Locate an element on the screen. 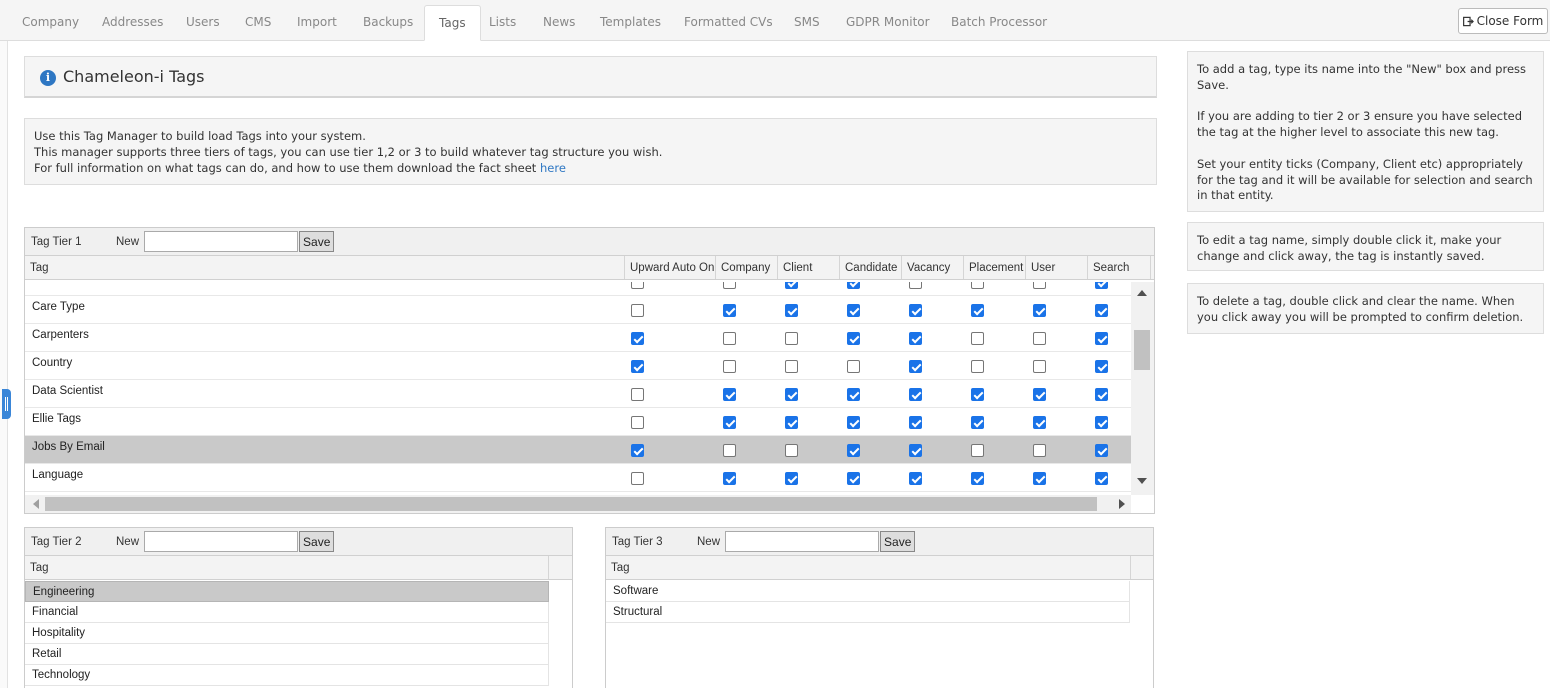 The width and height of the screenshot is (1550, 688). table-row: Carpenters is located at coordinates (578, 338).